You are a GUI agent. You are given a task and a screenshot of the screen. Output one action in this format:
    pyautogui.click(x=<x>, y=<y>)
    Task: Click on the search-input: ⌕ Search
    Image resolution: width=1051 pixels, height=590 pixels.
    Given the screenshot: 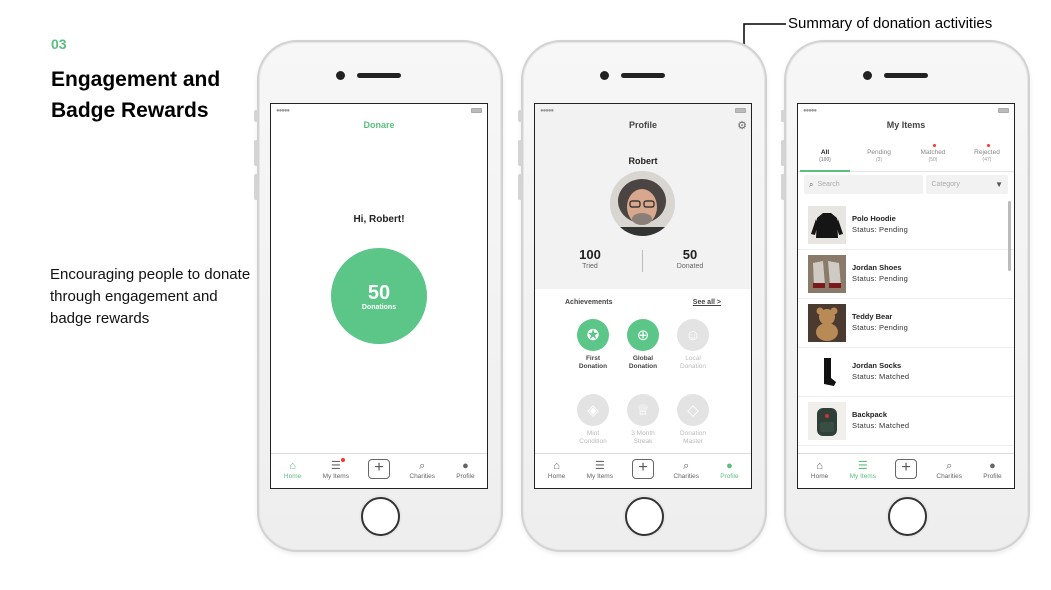 What is the action you would take?
    pyautogui.click(x=864, y=184)
    